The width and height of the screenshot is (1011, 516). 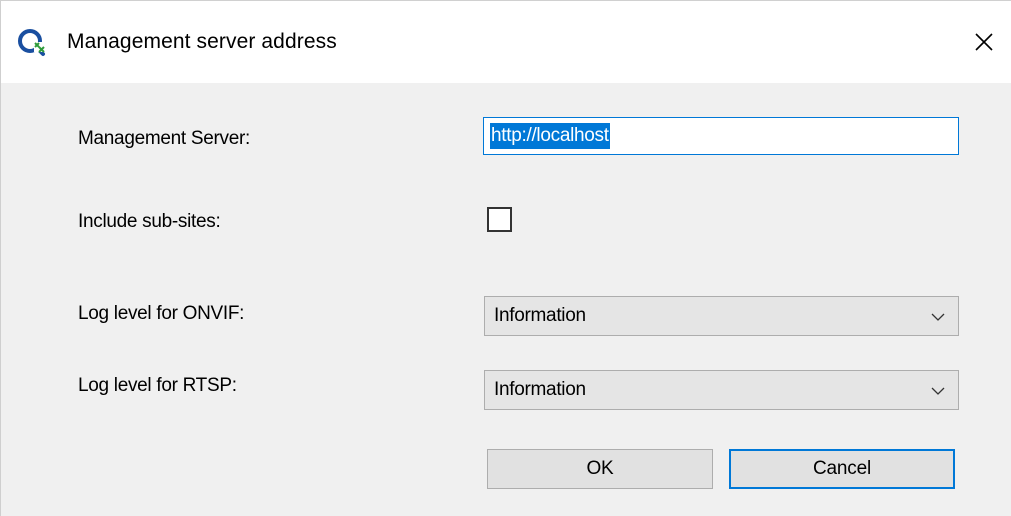 I want to click on window-title: Management server address, so click(x=202, y=41).